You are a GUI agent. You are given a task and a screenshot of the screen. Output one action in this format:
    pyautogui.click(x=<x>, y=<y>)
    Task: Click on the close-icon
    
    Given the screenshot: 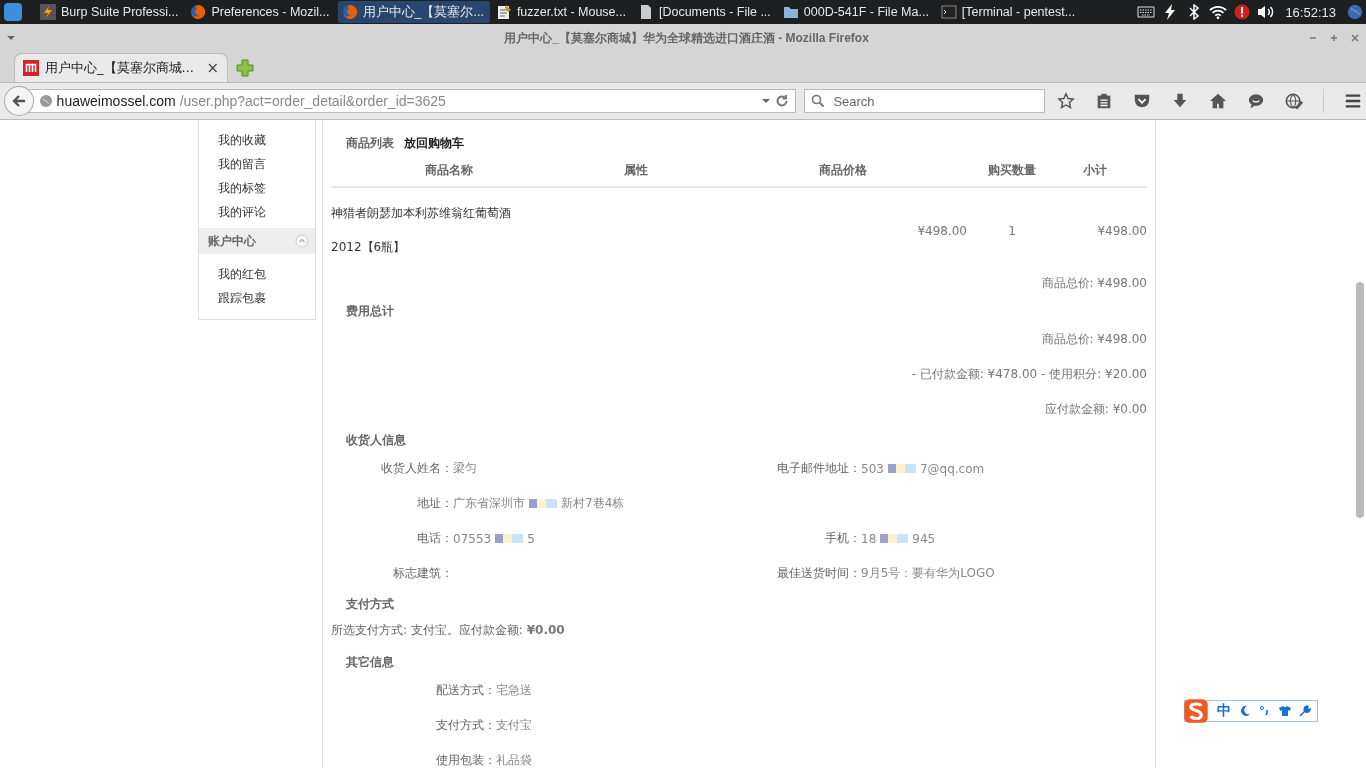 What is the action you would take?
    pyautogui.click(x=1355, y=38)
    